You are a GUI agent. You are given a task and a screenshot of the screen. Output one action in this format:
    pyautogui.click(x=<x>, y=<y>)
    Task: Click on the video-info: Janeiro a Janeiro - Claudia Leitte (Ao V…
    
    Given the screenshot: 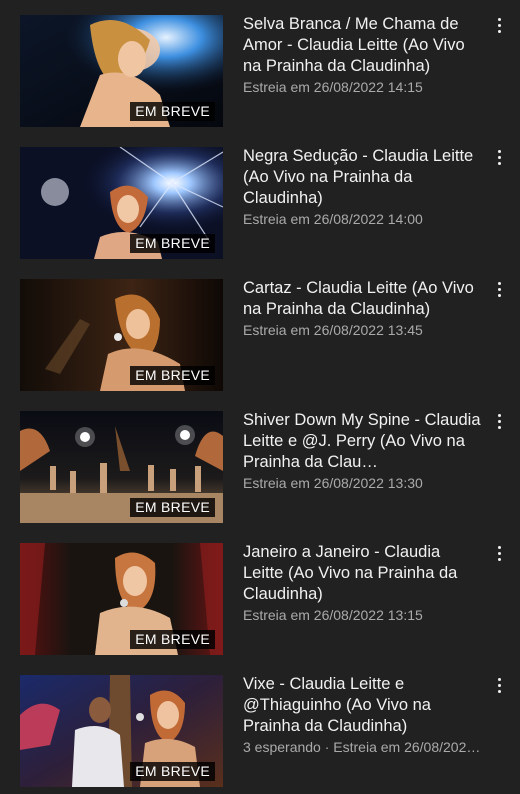 What is the action you would take?
    pyautogui.click(x=364, y=583)
    